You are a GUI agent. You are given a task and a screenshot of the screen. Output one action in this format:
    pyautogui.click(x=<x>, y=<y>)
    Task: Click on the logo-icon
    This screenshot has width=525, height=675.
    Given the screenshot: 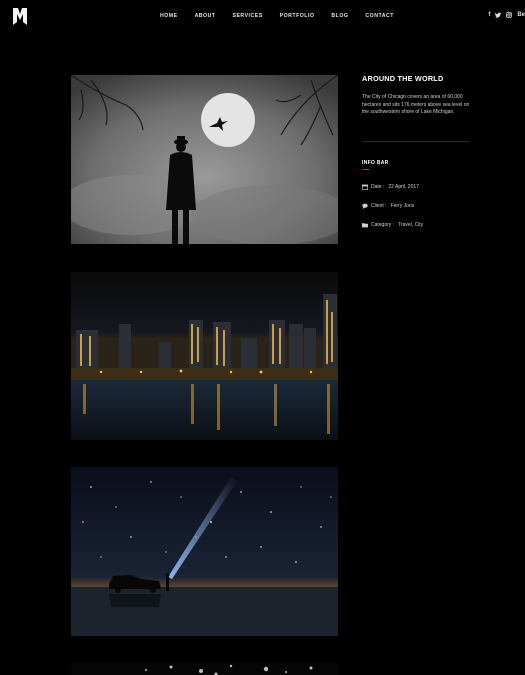 What is the action you would take?
    pyautogui.click(x=20, y=16)
    